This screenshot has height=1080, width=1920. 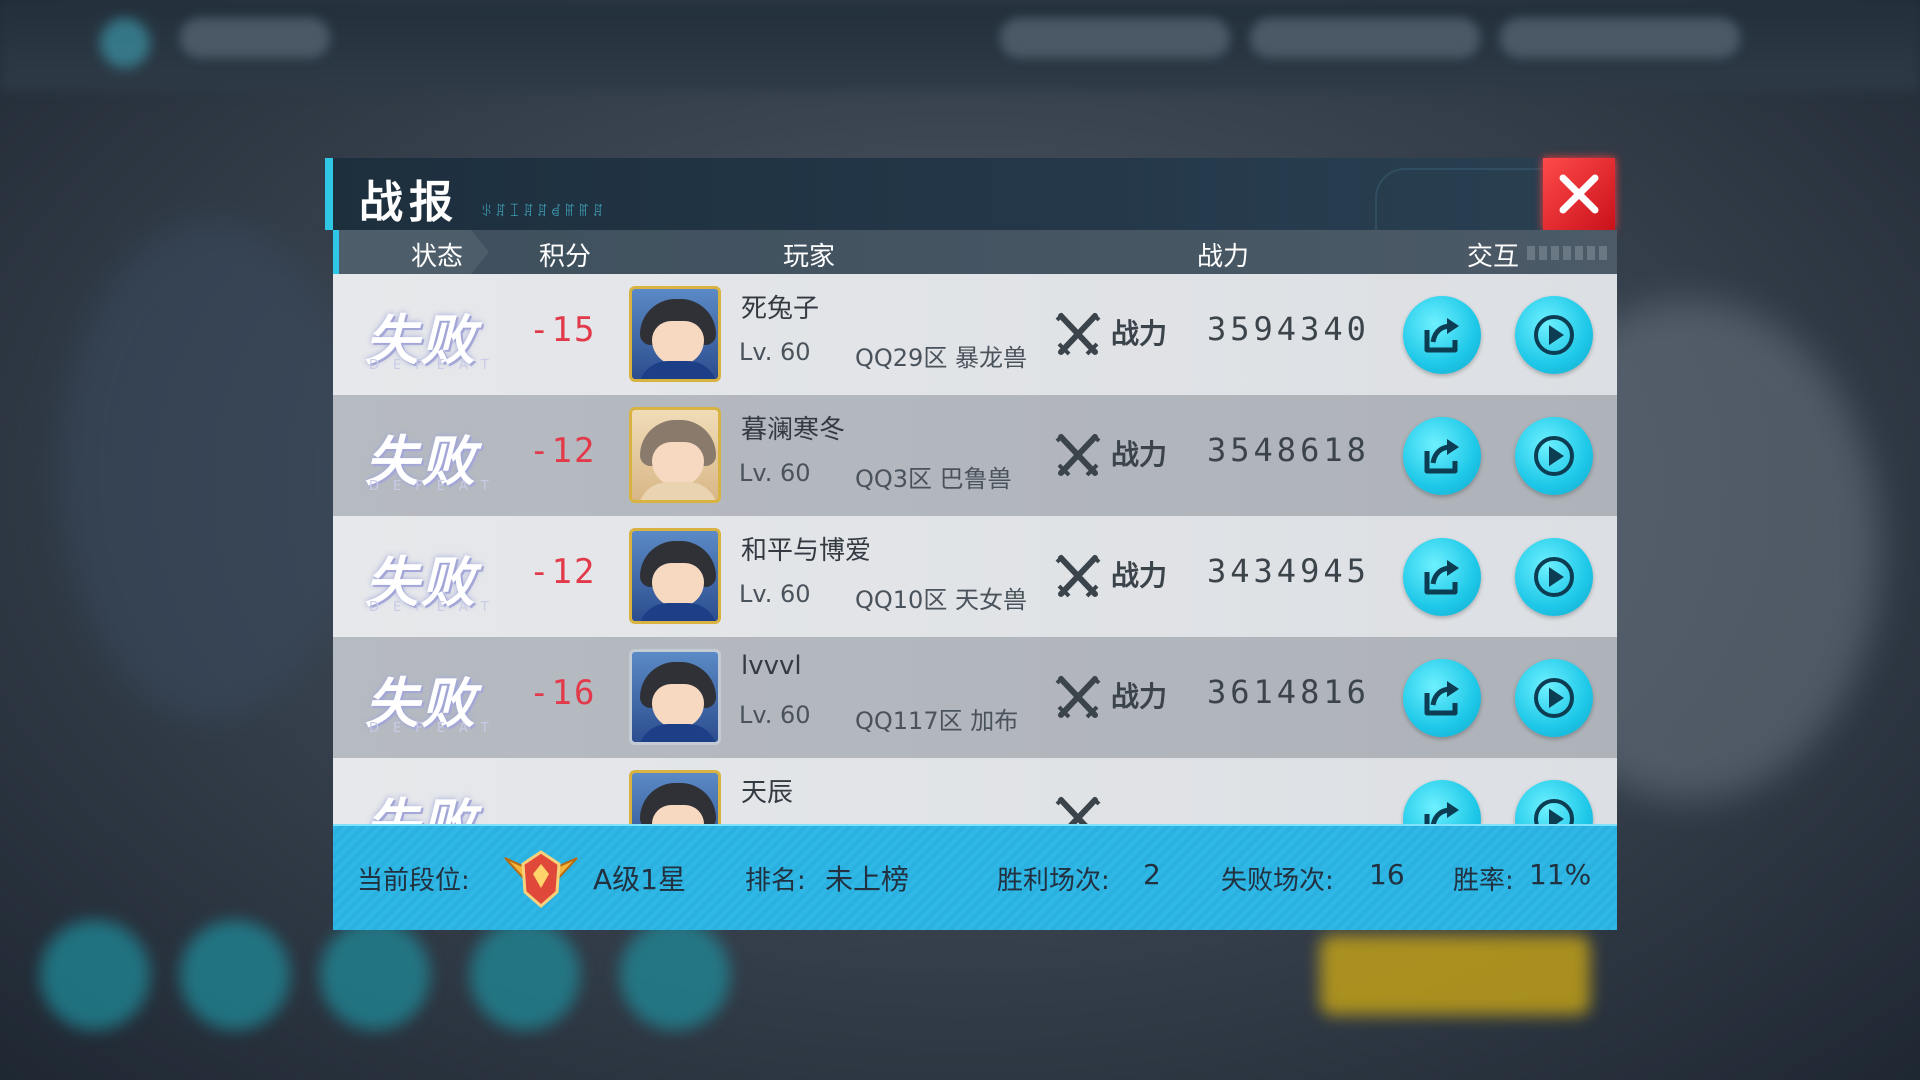 What do you see at coordinates (565, 257) in the screenshot?
I see `column-header-score: 积分` at bounding box center [565, 257].